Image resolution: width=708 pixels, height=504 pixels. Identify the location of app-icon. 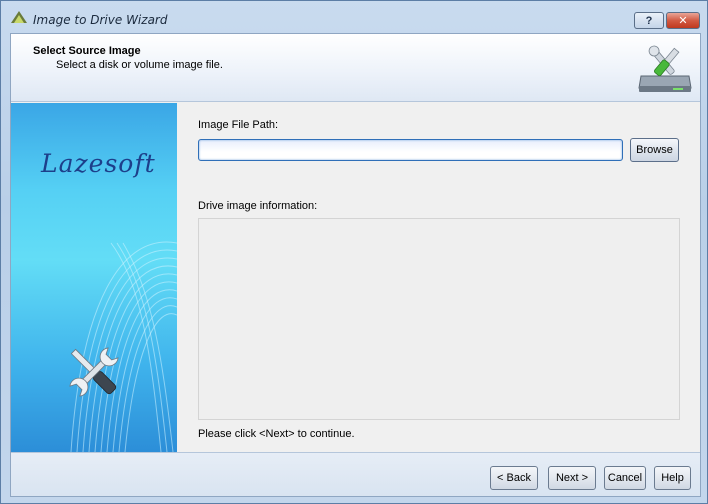
(19, 17).